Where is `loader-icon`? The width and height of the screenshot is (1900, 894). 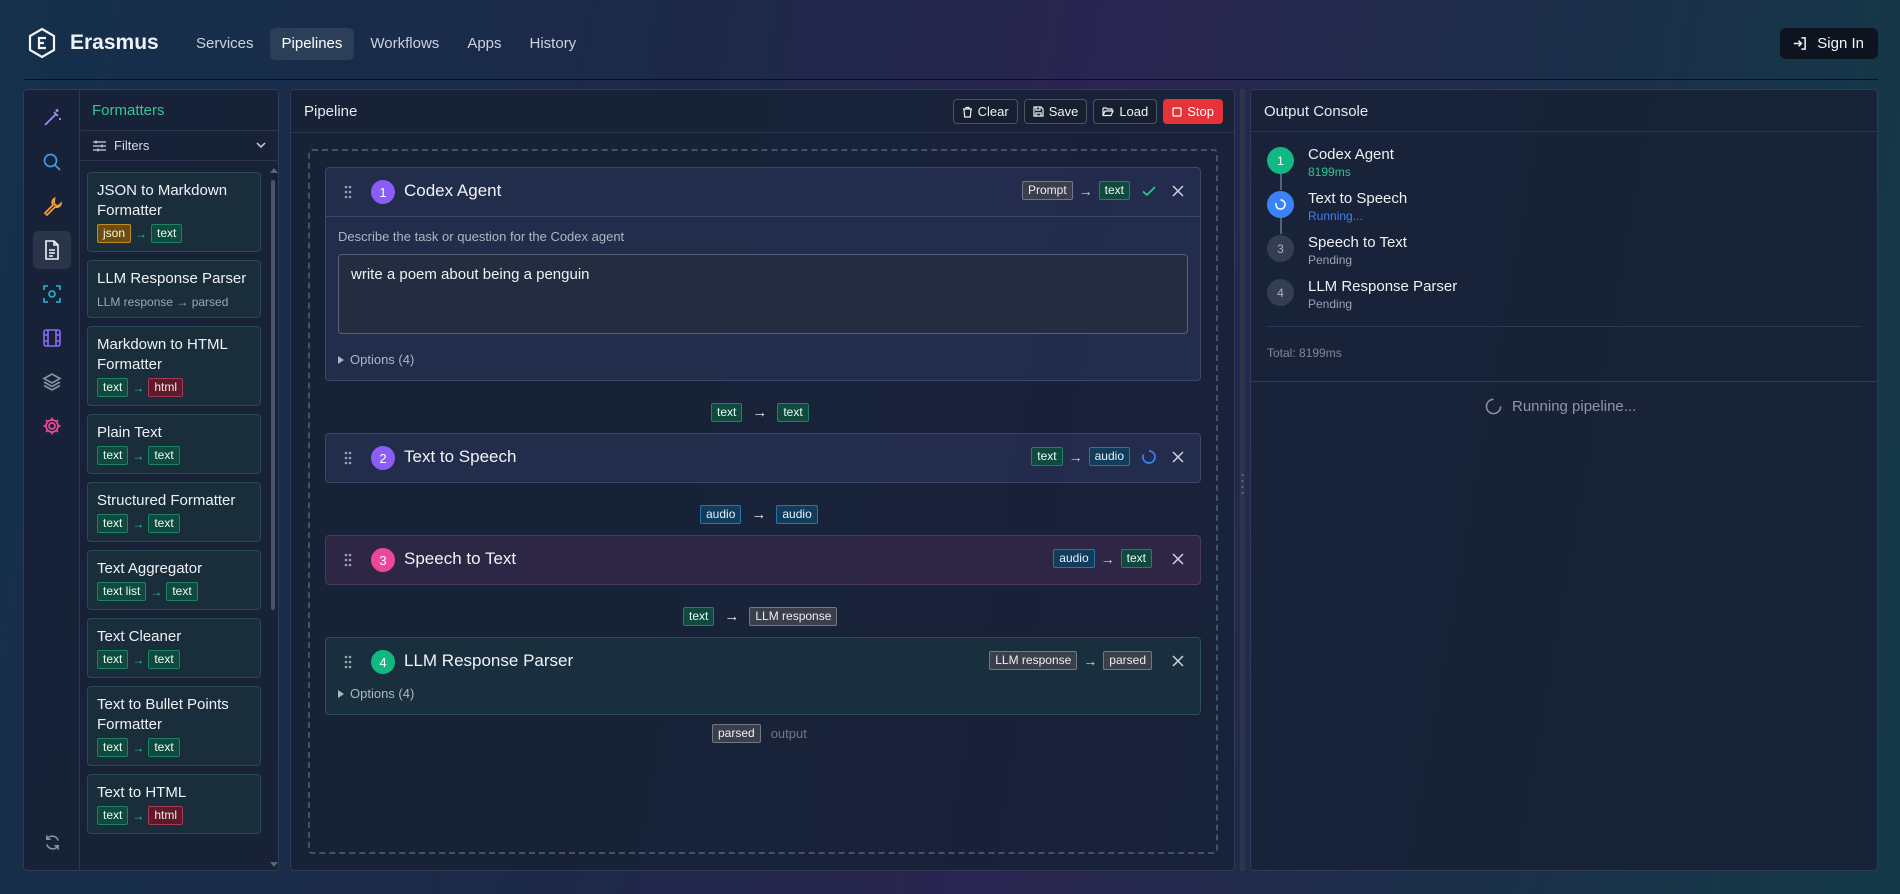 loader-icon is located at coordinates (1493, 406).